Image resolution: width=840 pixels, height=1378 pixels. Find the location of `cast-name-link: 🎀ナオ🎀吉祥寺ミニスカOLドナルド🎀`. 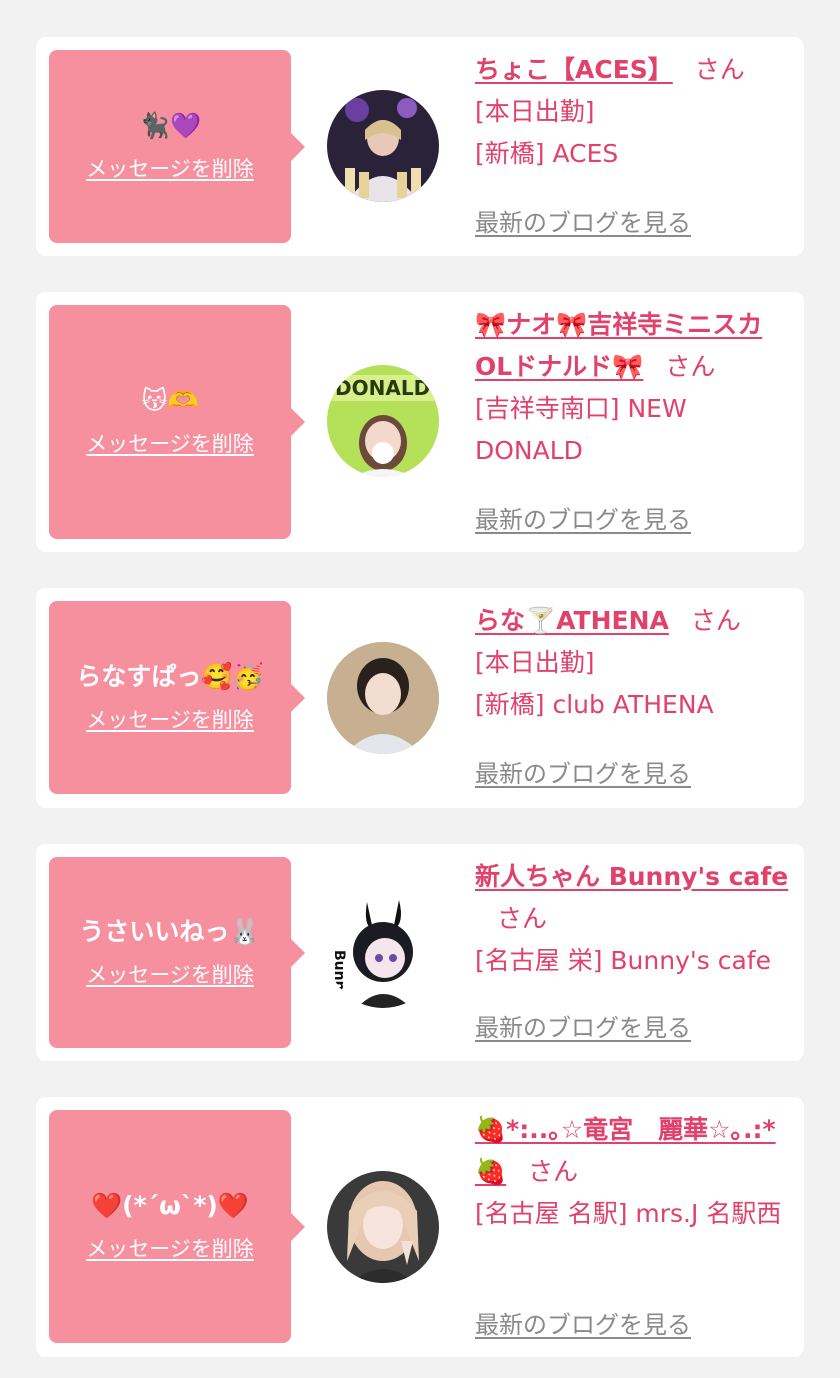

cast-name-link: 🎀ナオ🎀吉祥寺ミニスカOLドナルド🎀 is located at coordinates (618, 345).